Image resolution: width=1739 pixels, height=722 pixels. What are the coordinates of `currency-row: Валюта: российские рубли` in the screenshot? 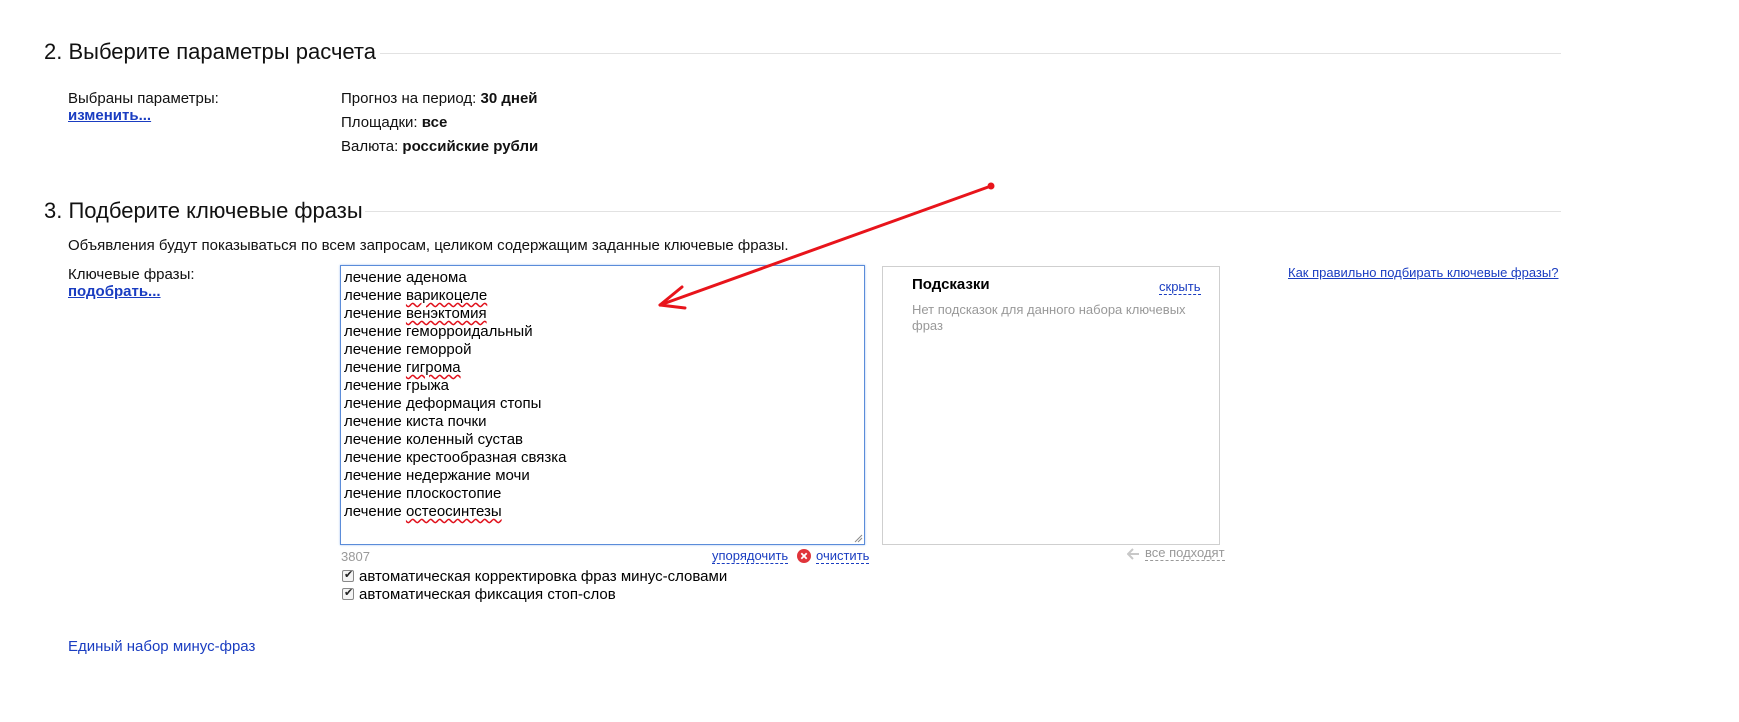 It's located at (439, 146).